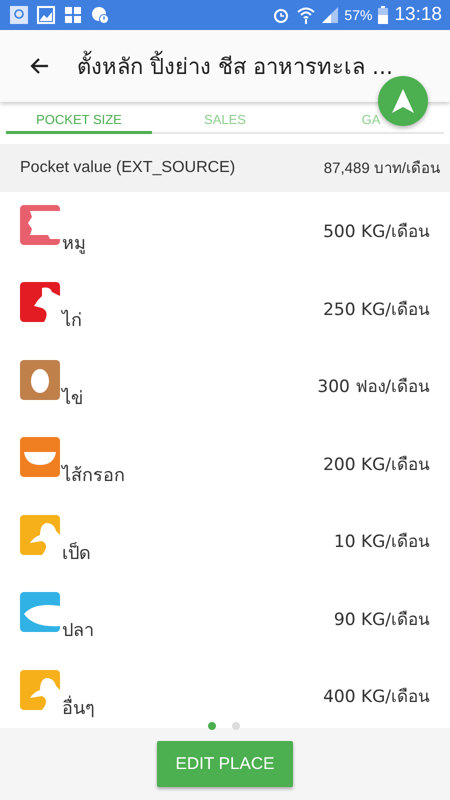 This screenshot has height=800, width=450. What do you see at coordinates (382, 620) in the screenshot?
I see `item-amount: 90 KG/เดือน` at bounding box center [382, 620].